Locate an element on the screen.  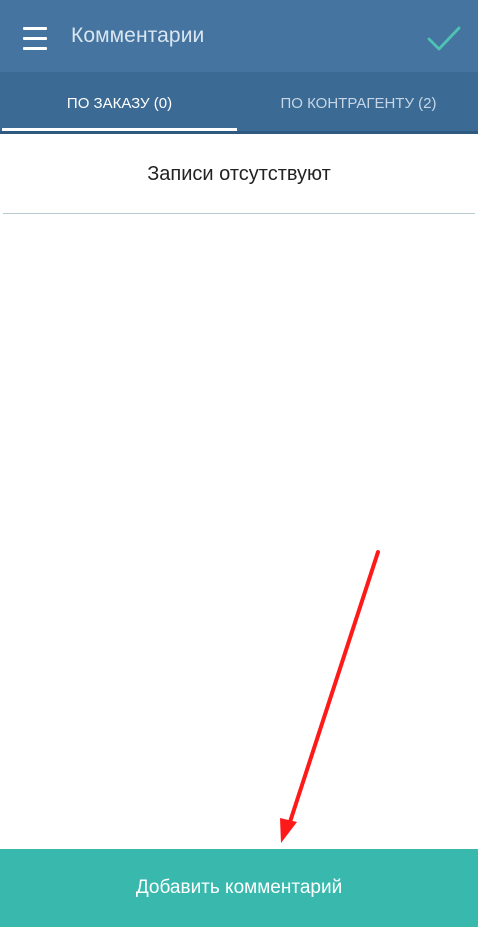
tab-by-counterparty: ПО КОНТРАГЕНТУ (2) is located at coordinates (358, 103).